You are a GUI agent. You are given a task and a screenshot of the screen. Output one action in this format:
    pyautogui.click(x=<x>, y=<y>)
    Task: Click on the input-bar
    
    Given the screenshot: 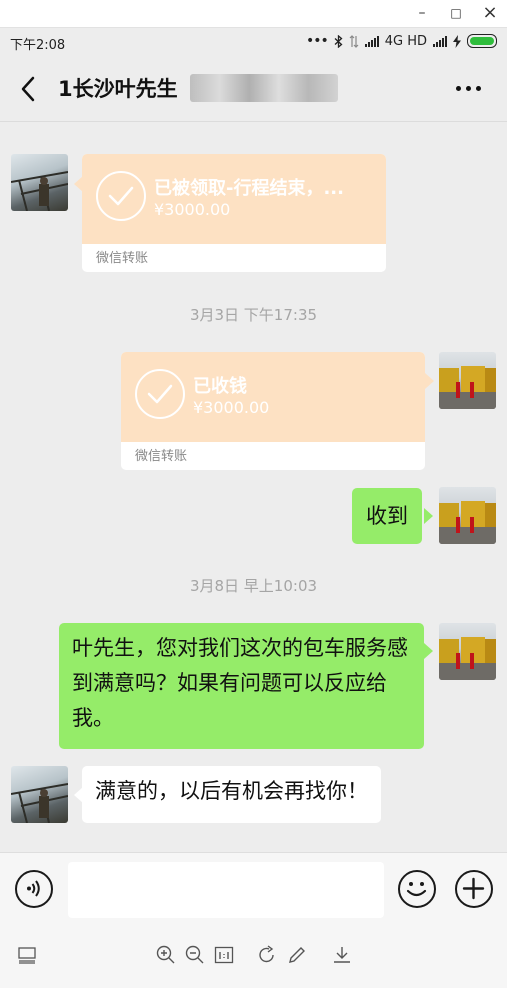 What is the action you would take?
    pyautogui.click(x=253, y=889)
    